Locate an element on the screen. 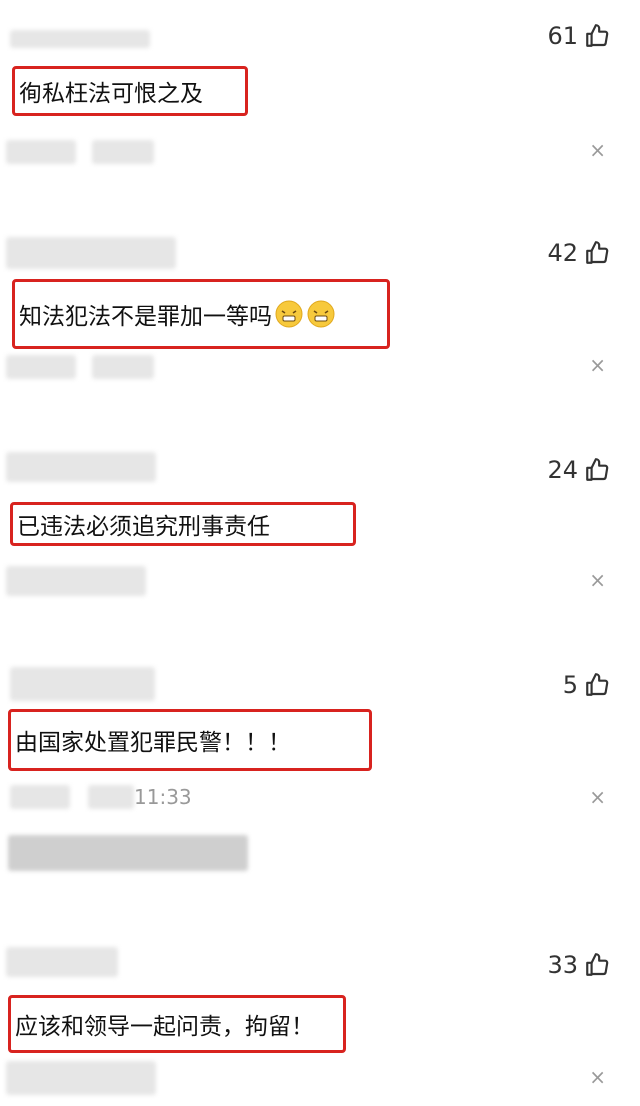 The image size is (640, 1106). comment-text: 徇私枉法可恨之及 is located at coordinates (111, 94).